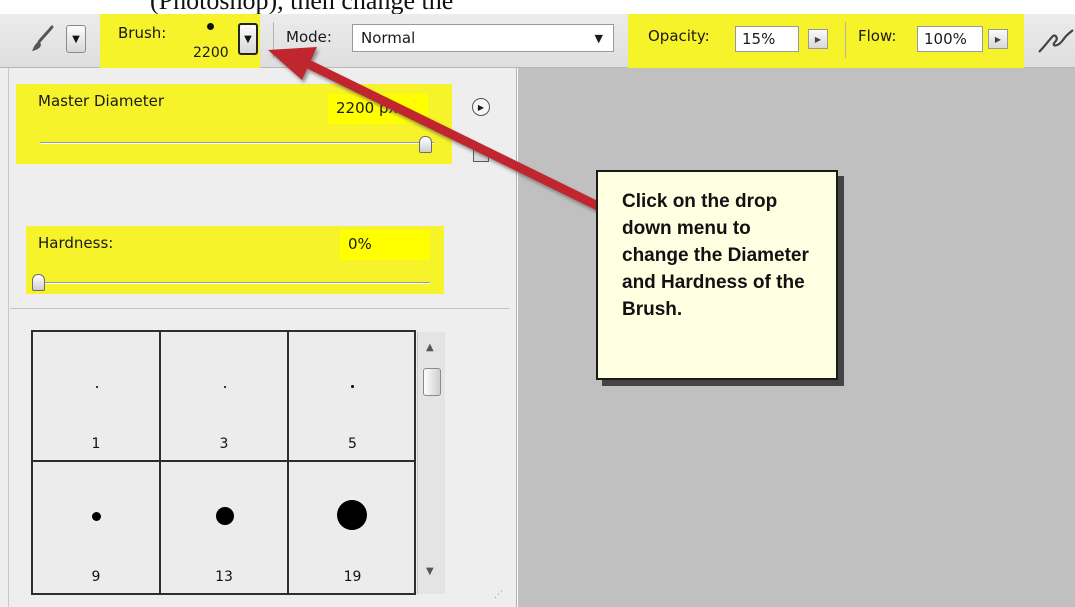 The image size is (1075, 607). What do you see at coordinates (301, 7) in the screenshot?
I see `caption-text: (Photoshop), then change the` at bounding box center [301, 7].